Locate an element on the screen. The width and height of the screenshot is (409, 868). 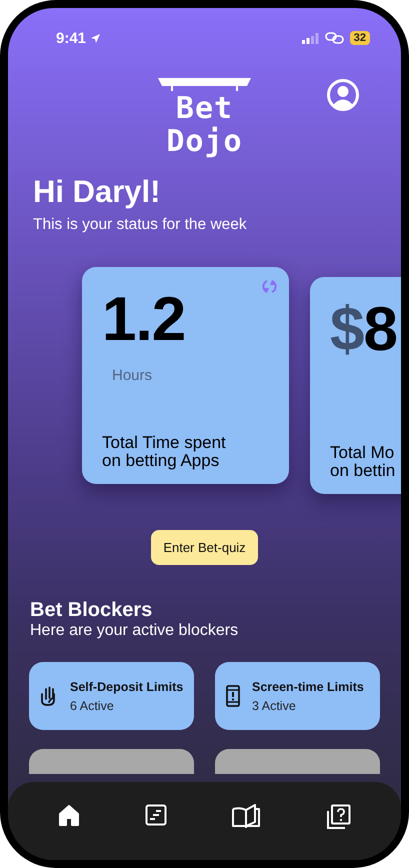
stat-card: 1.2 Hours Total Time spent on betting Apps is located at coordinates (185, 375).